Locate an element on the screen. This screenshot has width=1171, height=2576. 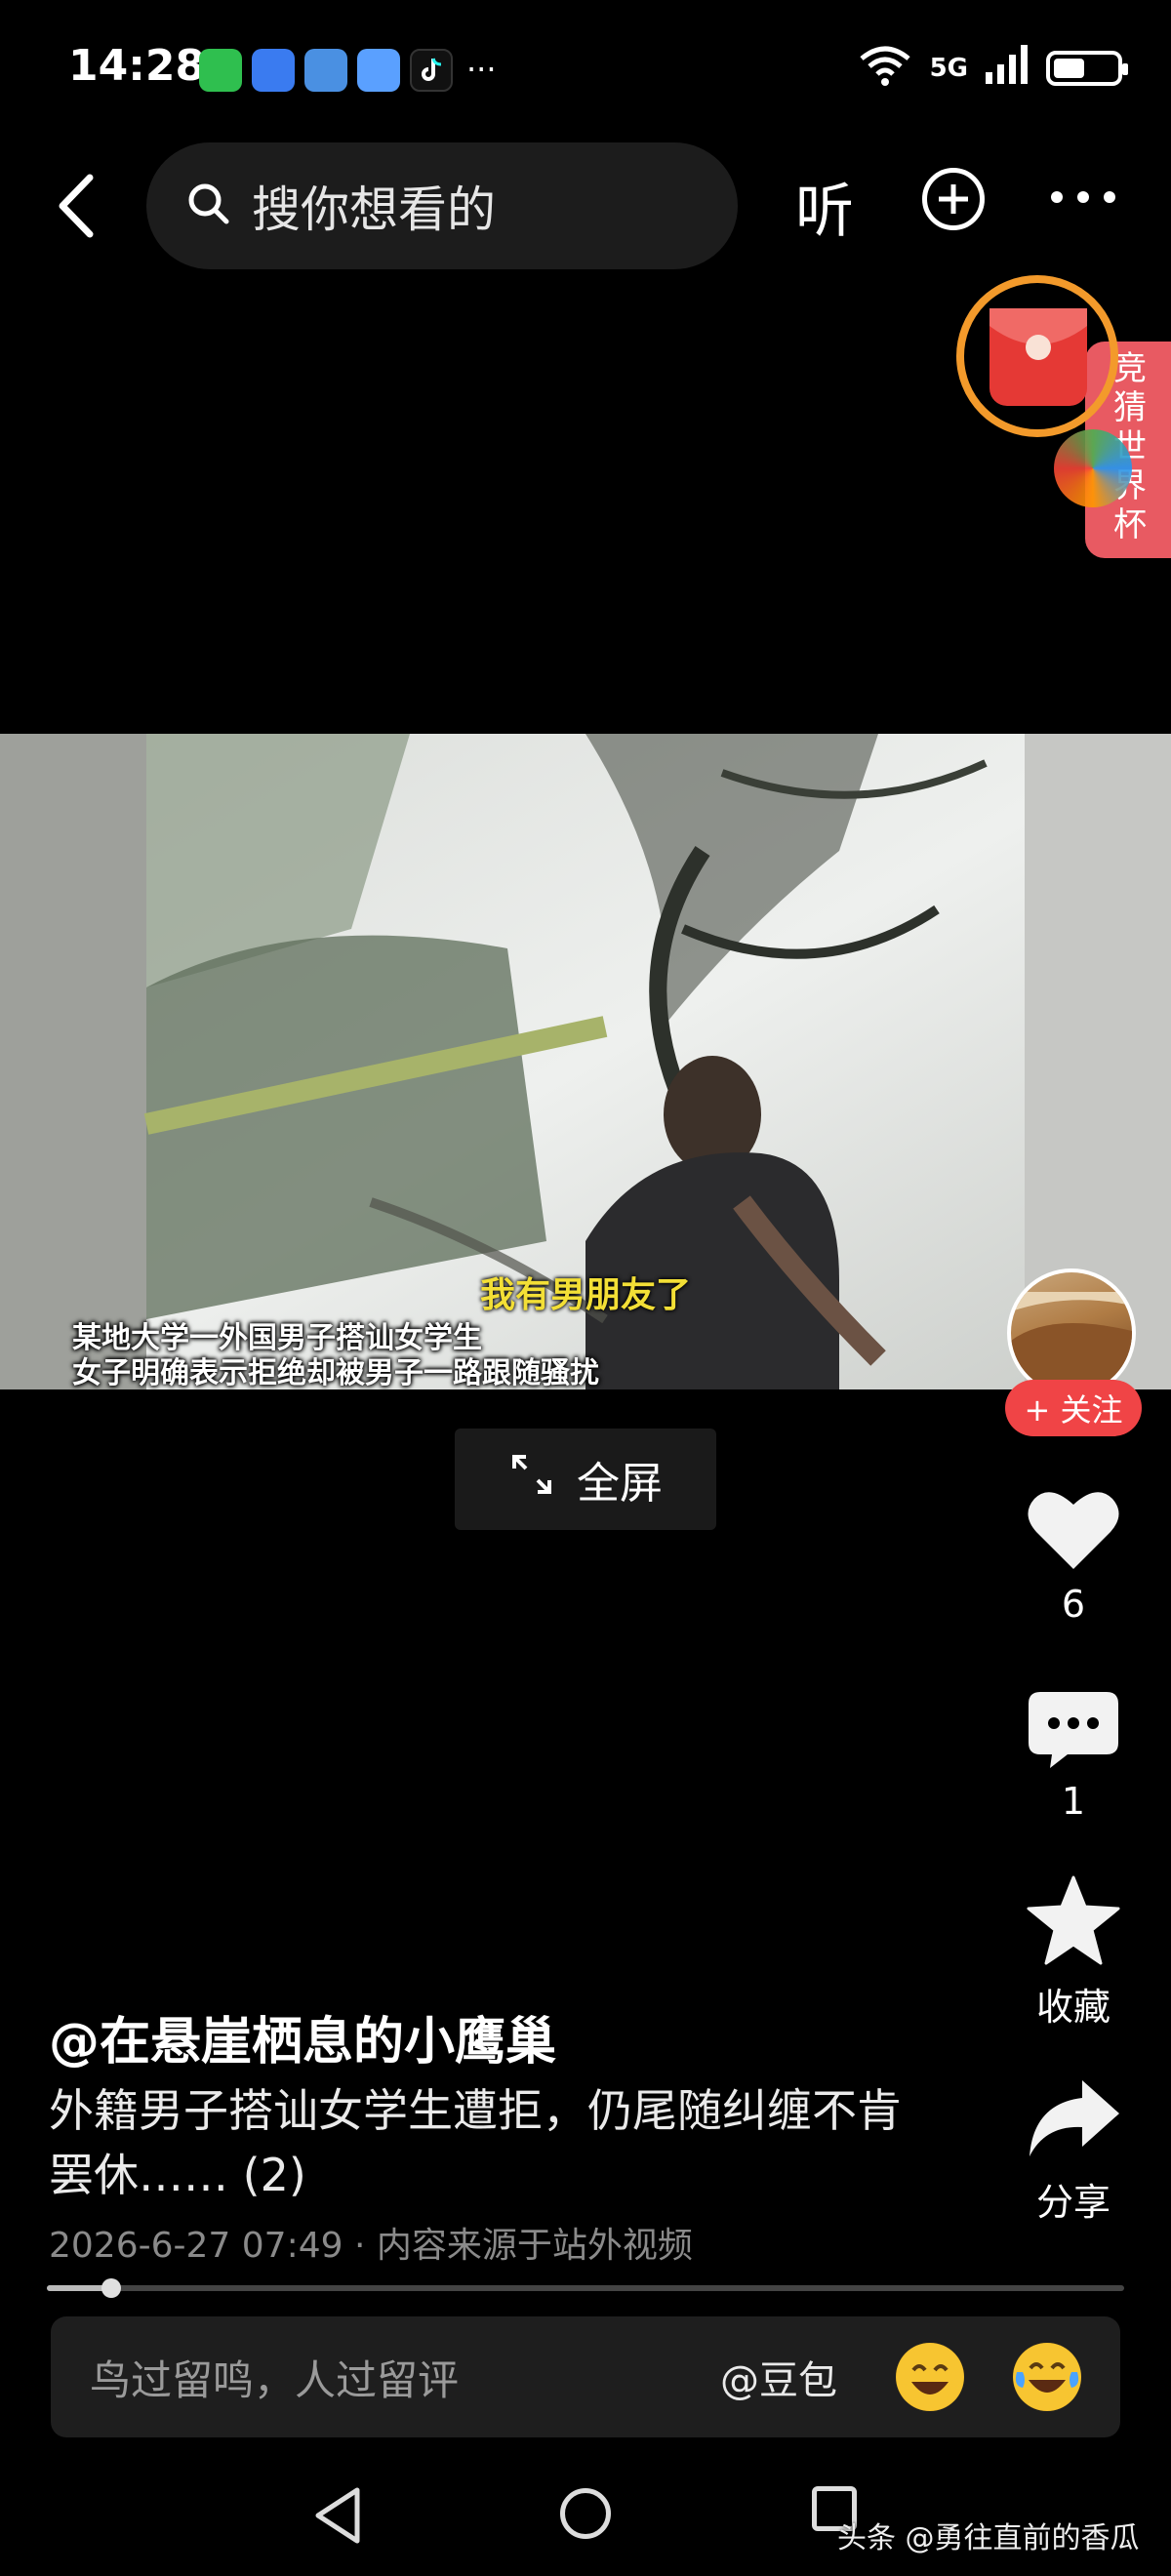
search-icon is located at coordinates (208, 206).